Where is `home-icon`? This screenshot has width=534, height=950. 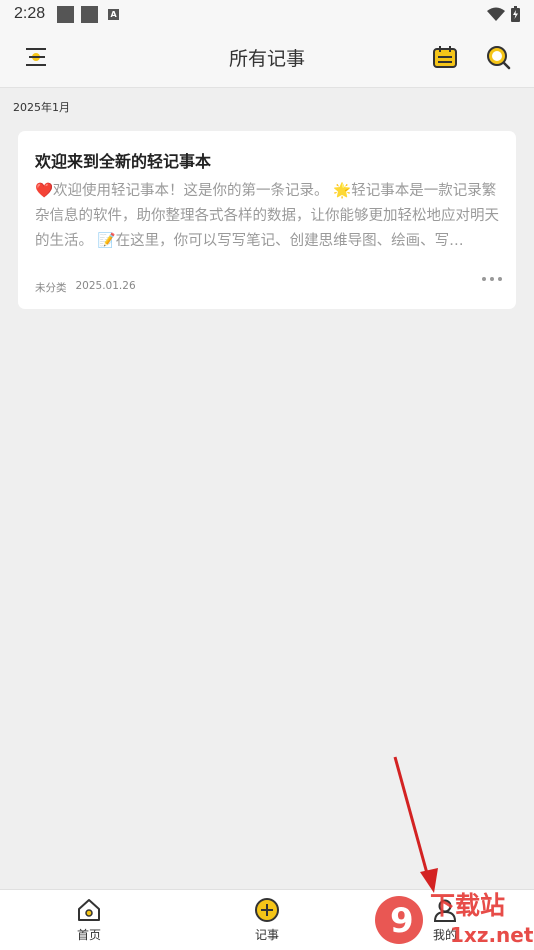 home-icon is located at coordinates (89, 910).